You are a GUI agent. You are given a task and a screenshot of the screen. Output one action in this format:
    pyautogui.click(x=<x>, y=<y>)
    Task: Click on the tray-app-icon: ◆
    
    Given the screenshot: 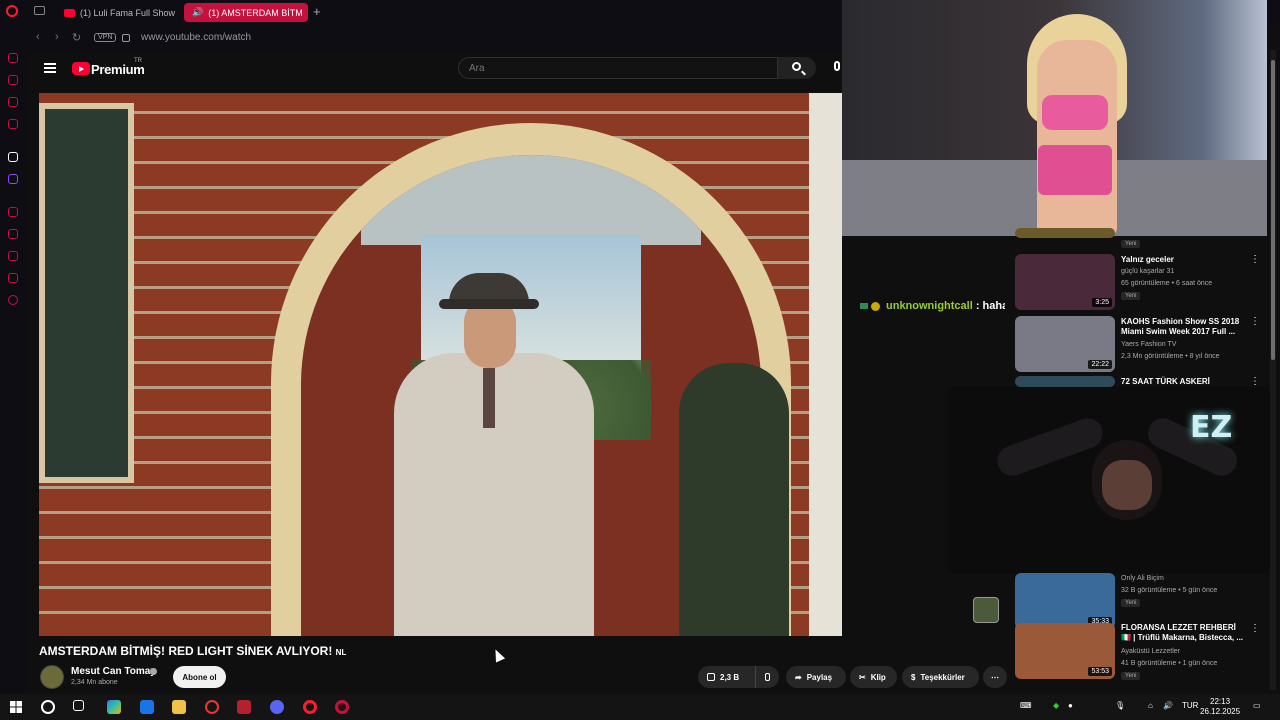 What is the action you would take?
    pyautogui.click(x=1056, y=705)
    